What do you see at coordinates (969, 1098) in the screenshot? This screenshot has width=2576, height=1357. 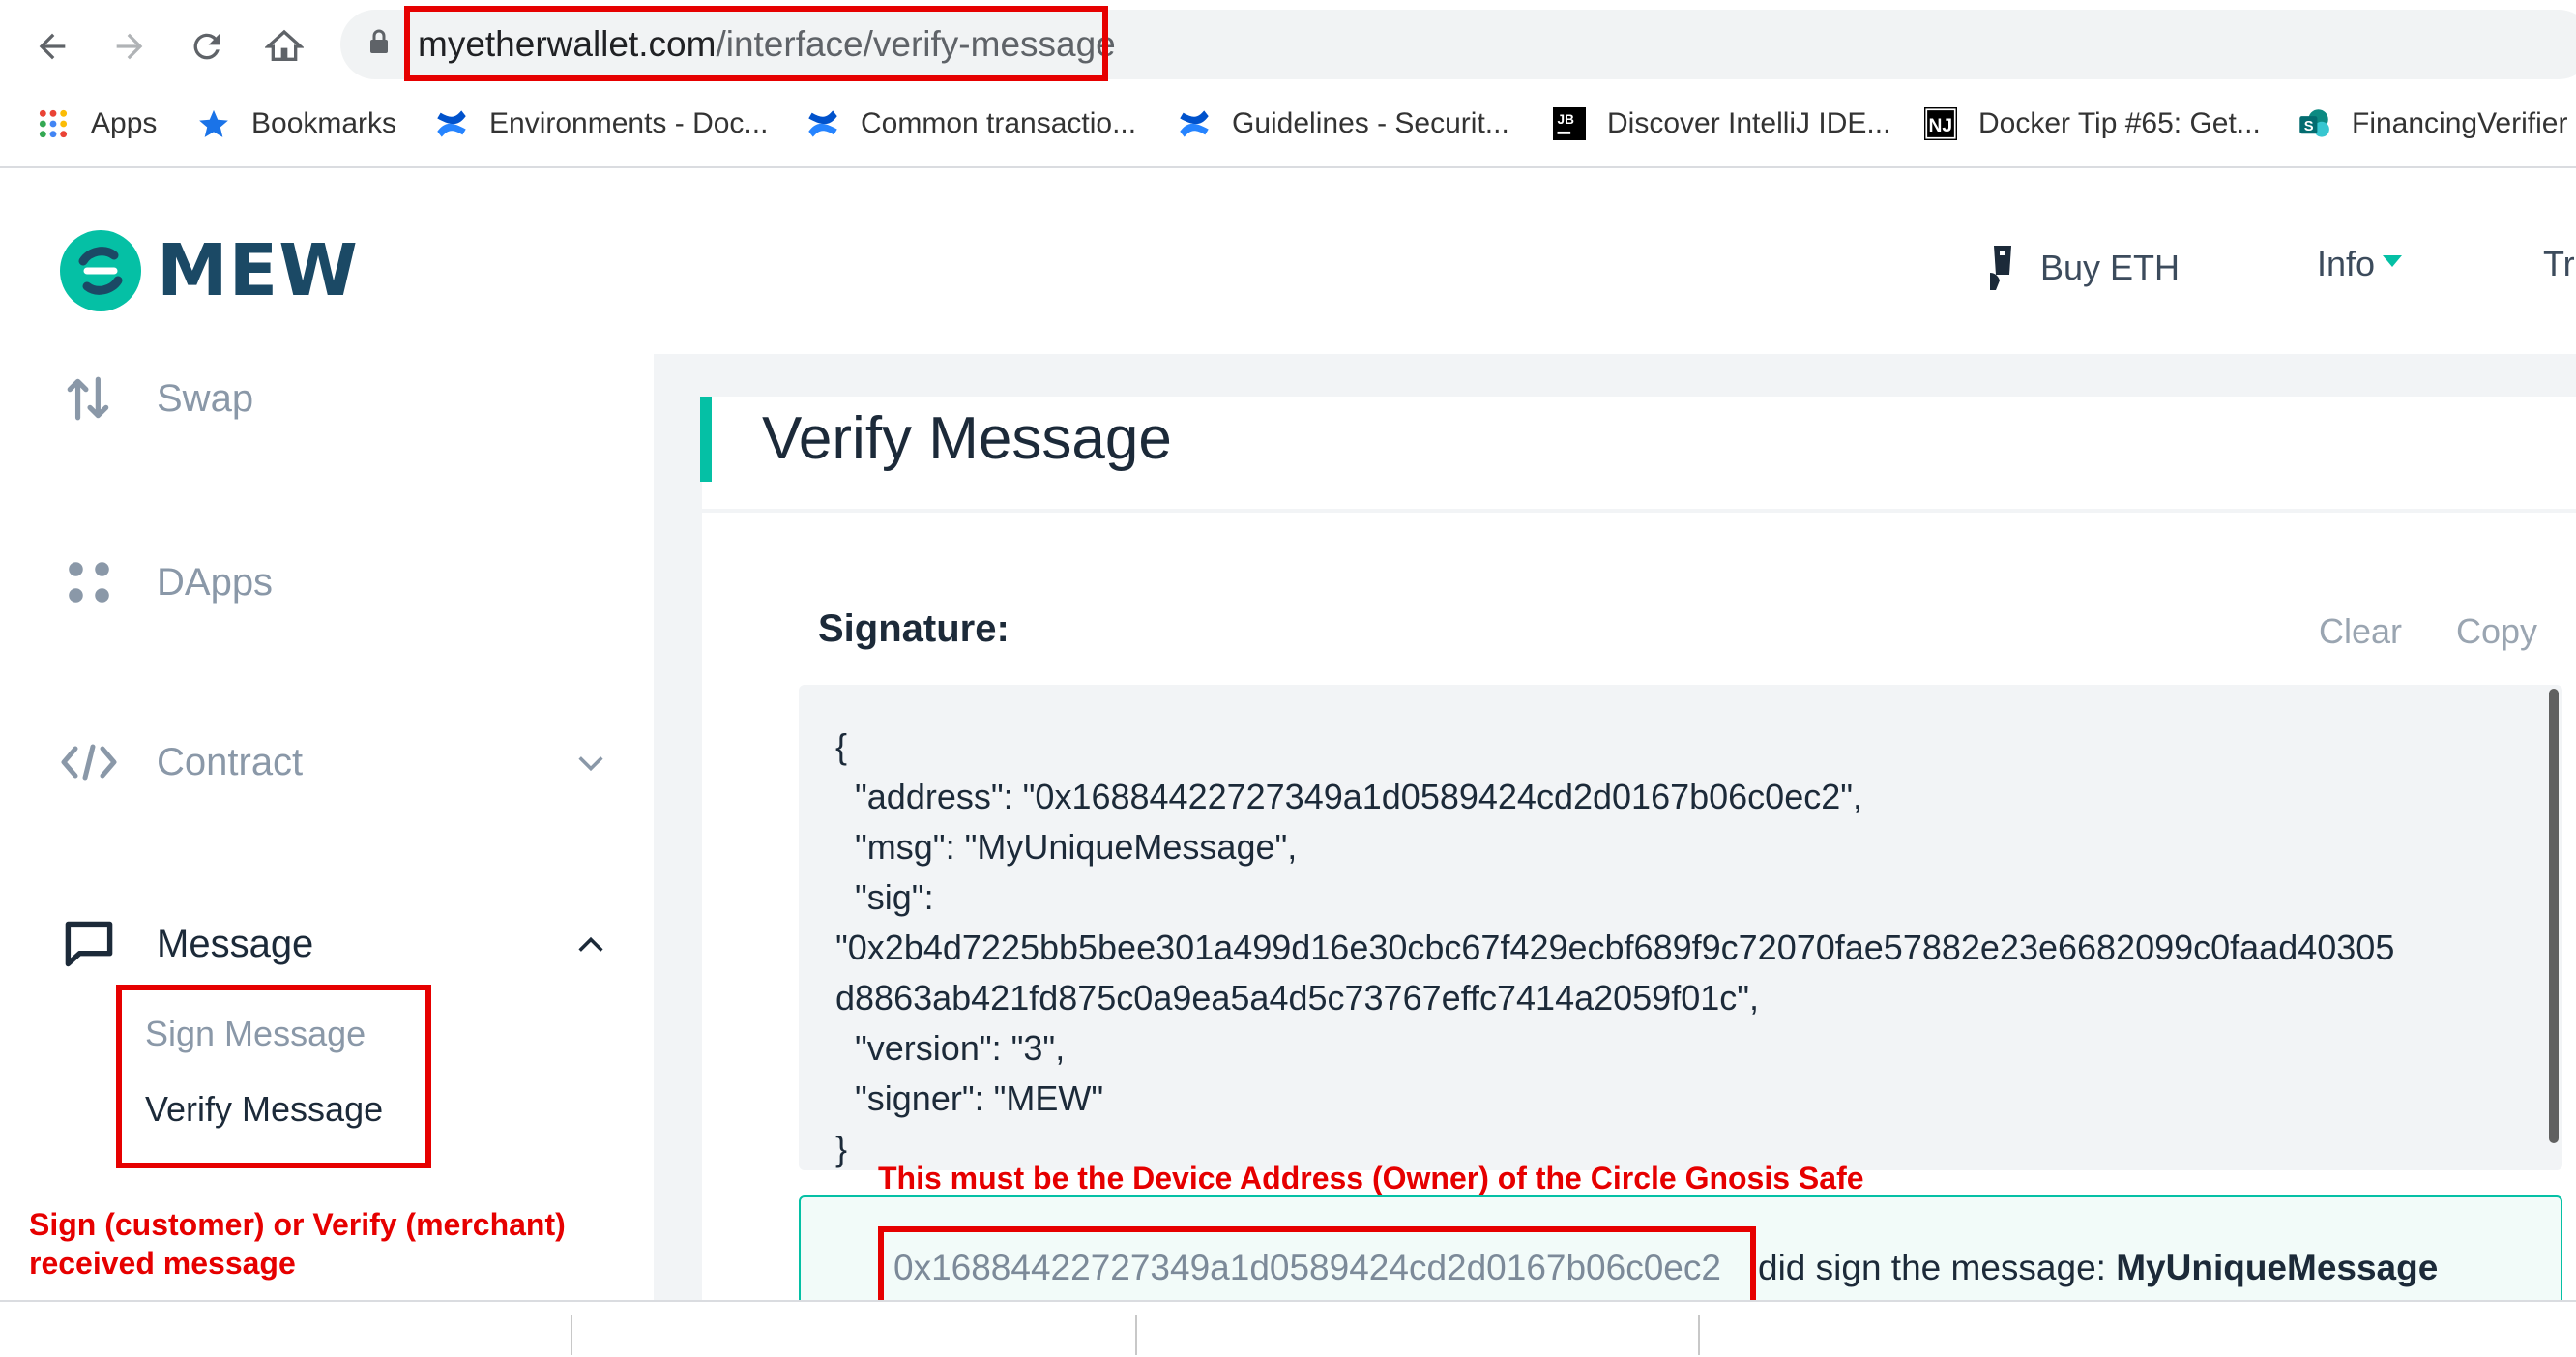 I see `signature-line: "signer": "MEW"` at bounding box center [969, 1098].